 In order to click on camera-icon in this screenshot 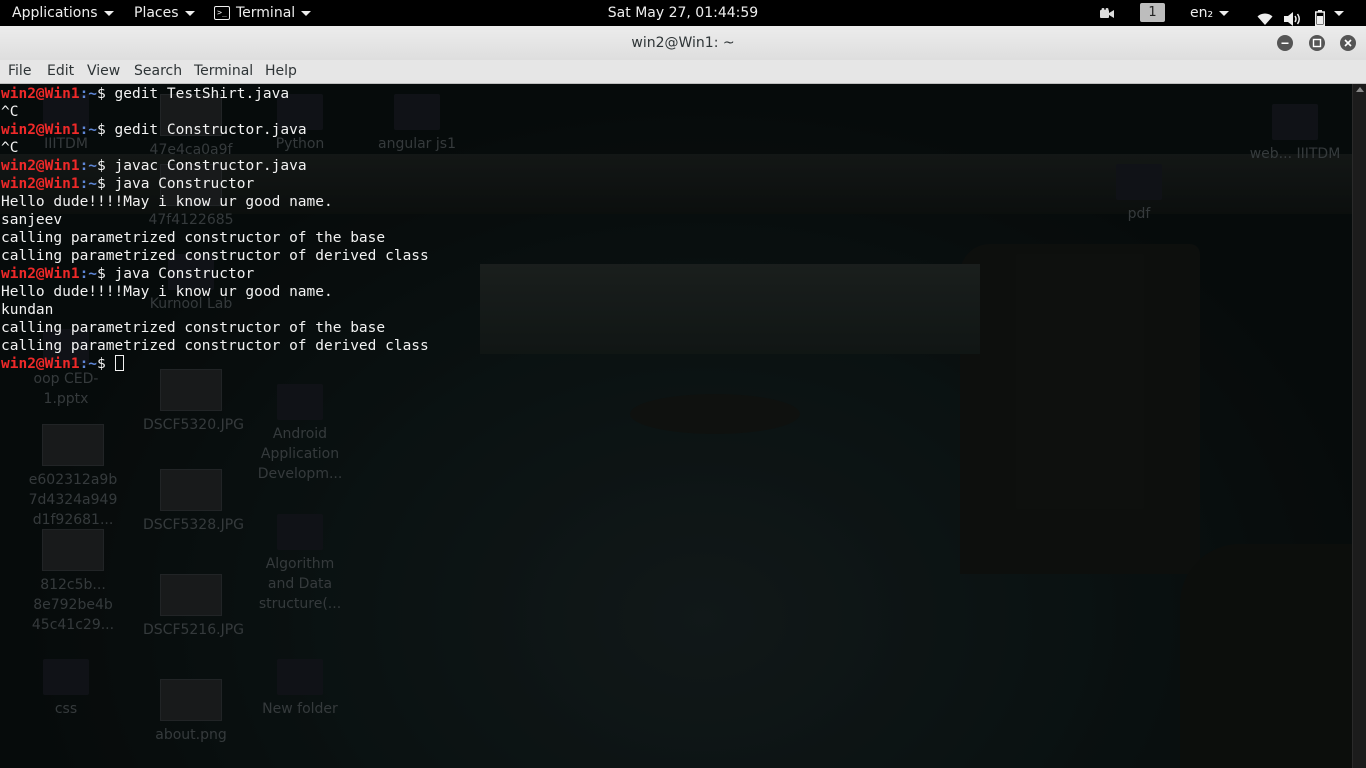, I will do `click(1107, 13)`.